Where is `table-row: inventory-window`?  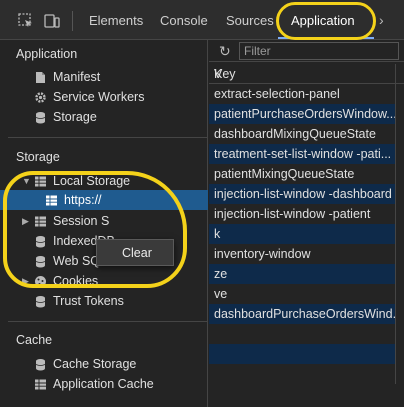 table-row: inventory-window is located at coordinates (302, 254).